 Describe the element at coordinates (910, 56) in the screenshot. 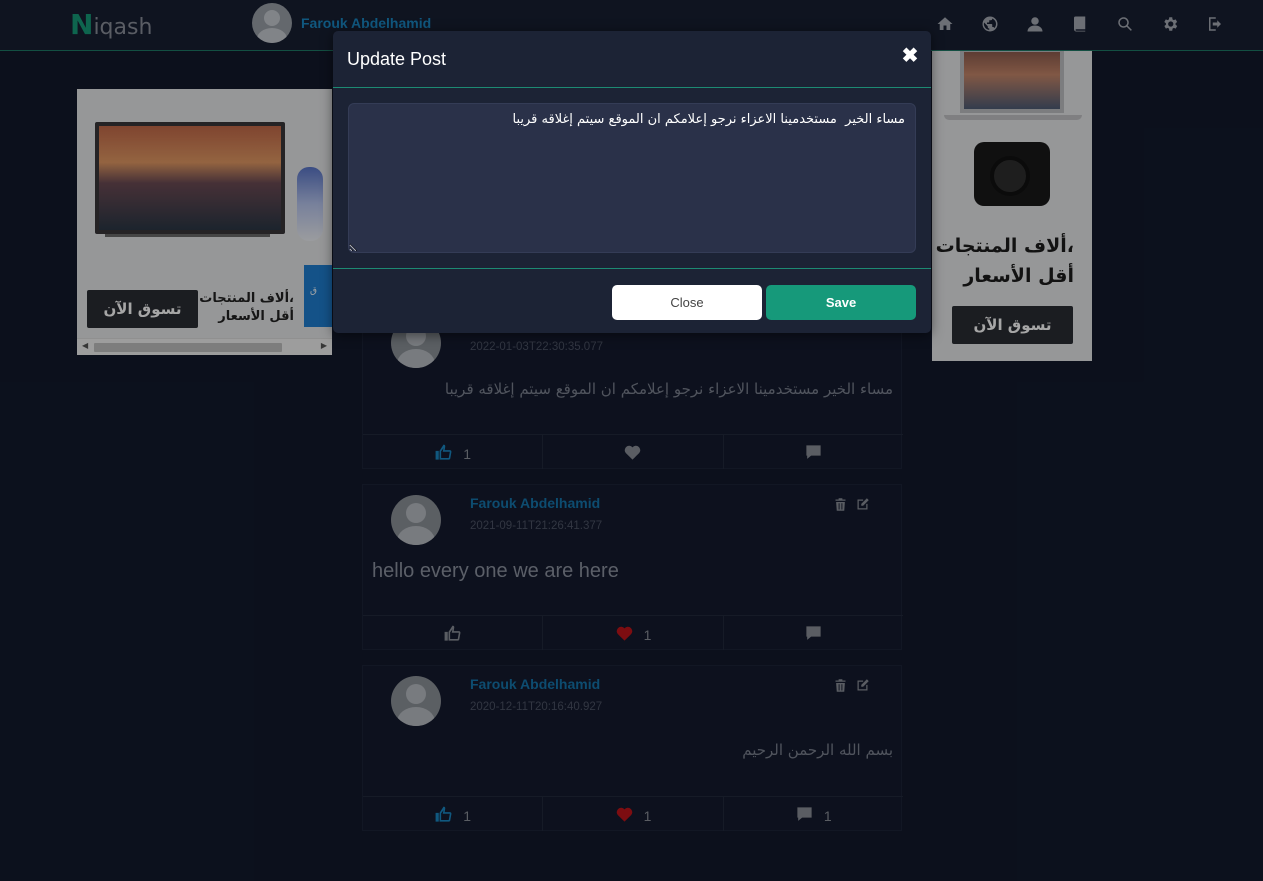

I see `close-icon: ✖` at that location.